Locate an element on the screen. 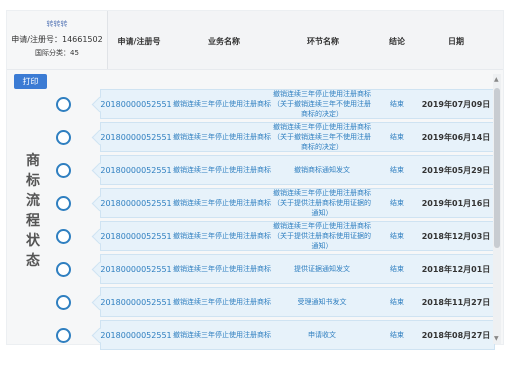 The width and height of the screenshot is (521, 365). column-header-reg-no: 申请/注册号 is located at coordinates (139, 41).